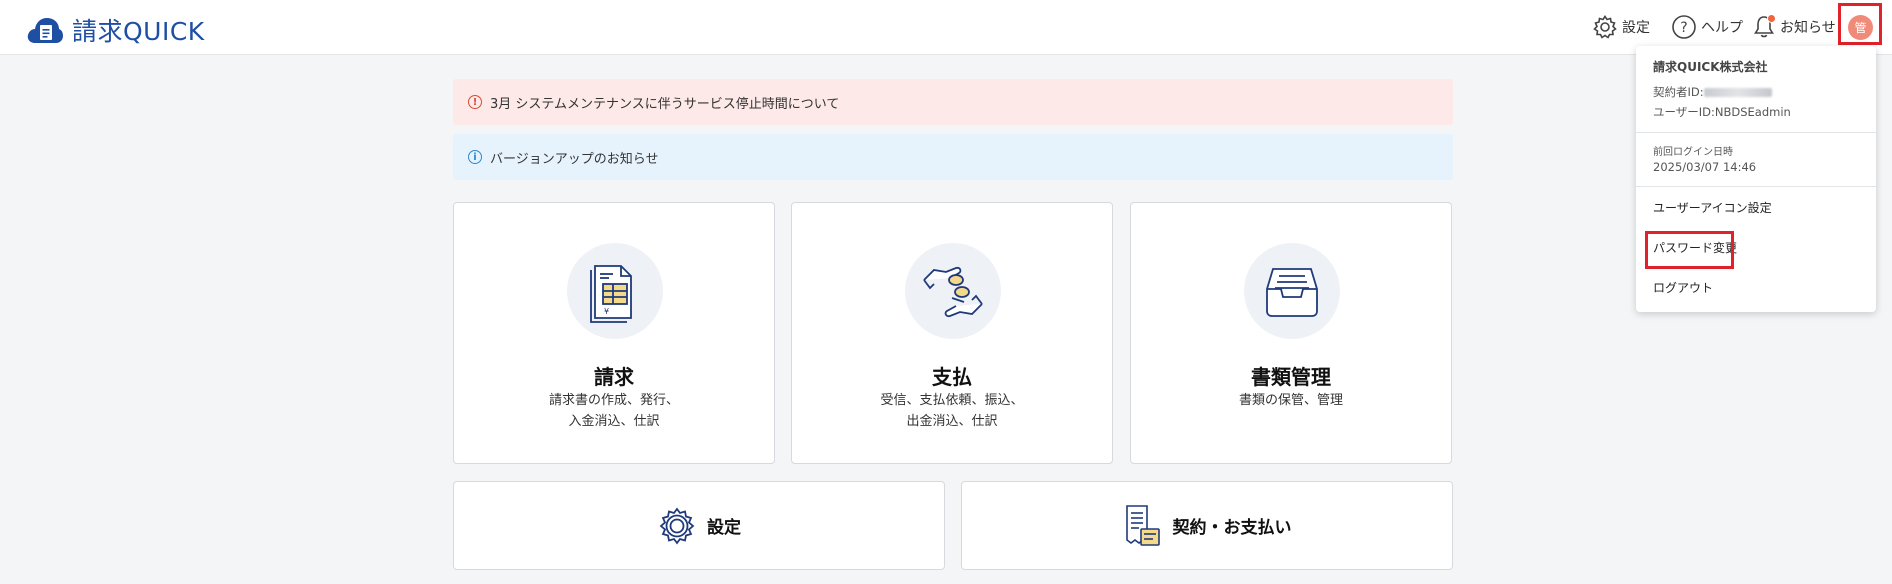  What do you see at coordinates (1678, 92) in the screenshot?
I see `contract-id-label: 契約者ID:` at bounding box center [1678, 92].